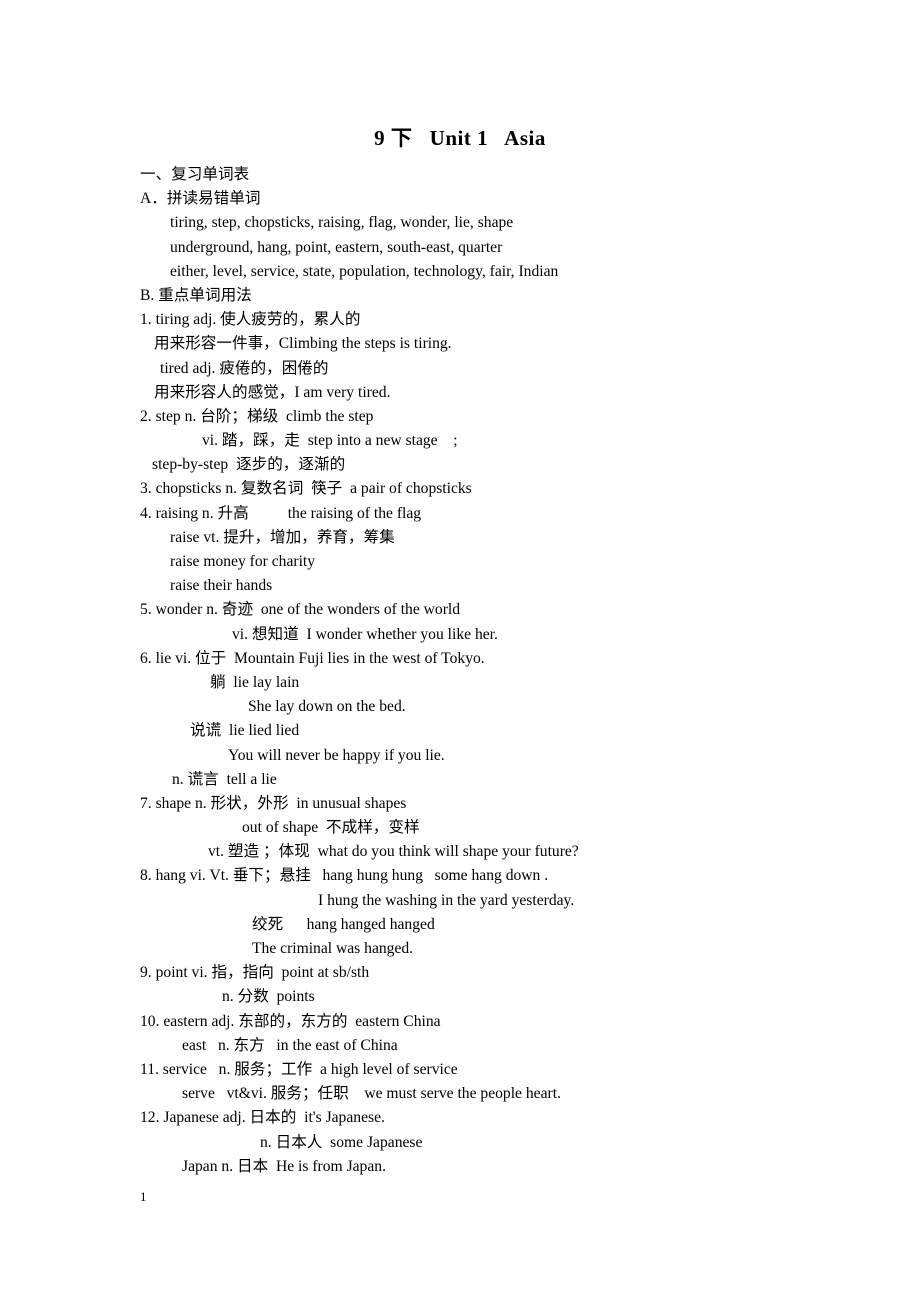 The width and height of the screenshot is (920, 1302). I want to click on document-line: She lay down on the bed., so click(327, 707).